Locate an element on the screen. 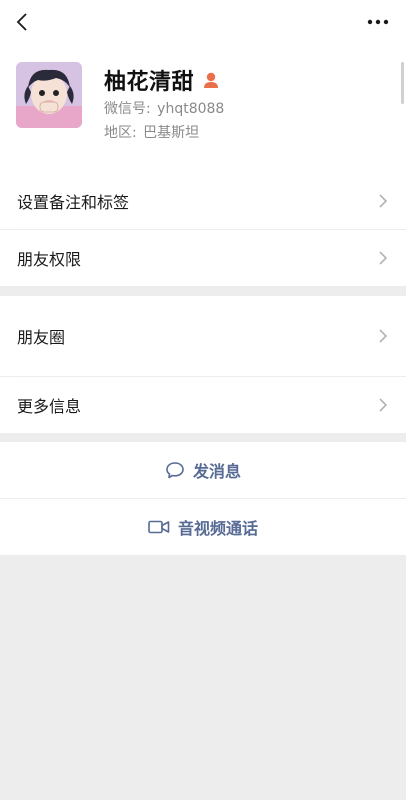 The image size is (406, 800). wechat-id-value: yhqt8088 is located at coordinates (191, 109).